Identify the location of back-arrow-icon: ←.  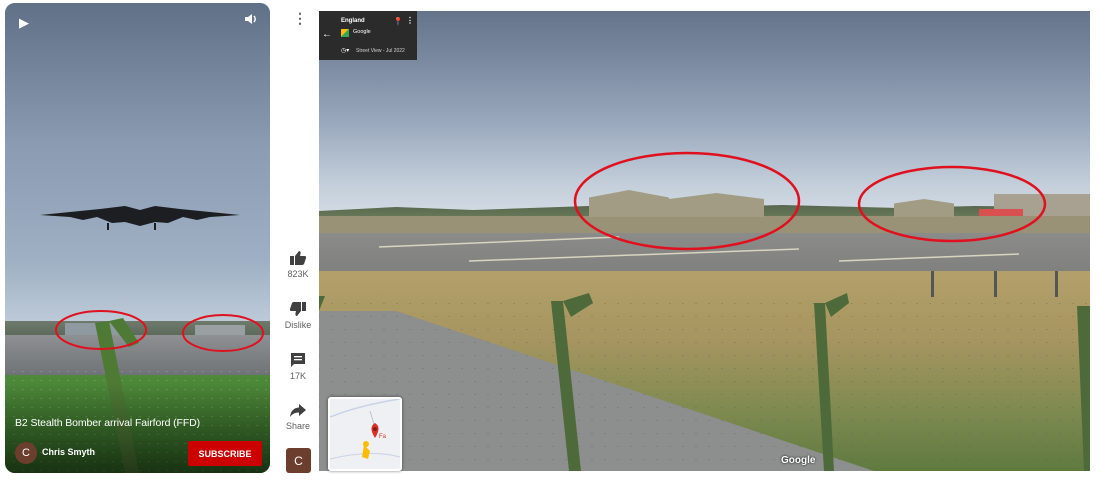
(327, 34).